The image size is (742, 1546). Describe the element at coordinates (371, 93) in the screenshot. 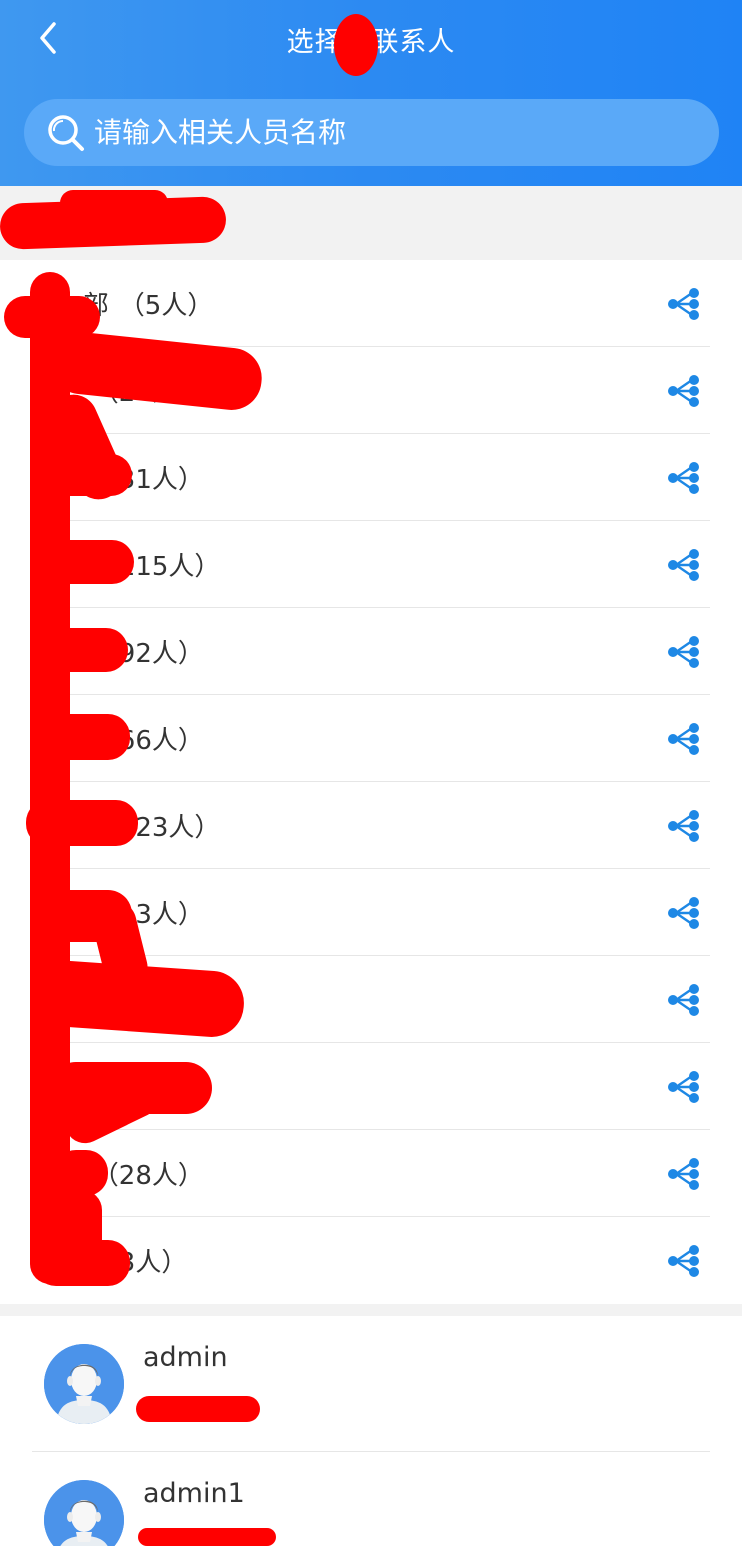

I see `header-bar: 选择...联系人` at that location.